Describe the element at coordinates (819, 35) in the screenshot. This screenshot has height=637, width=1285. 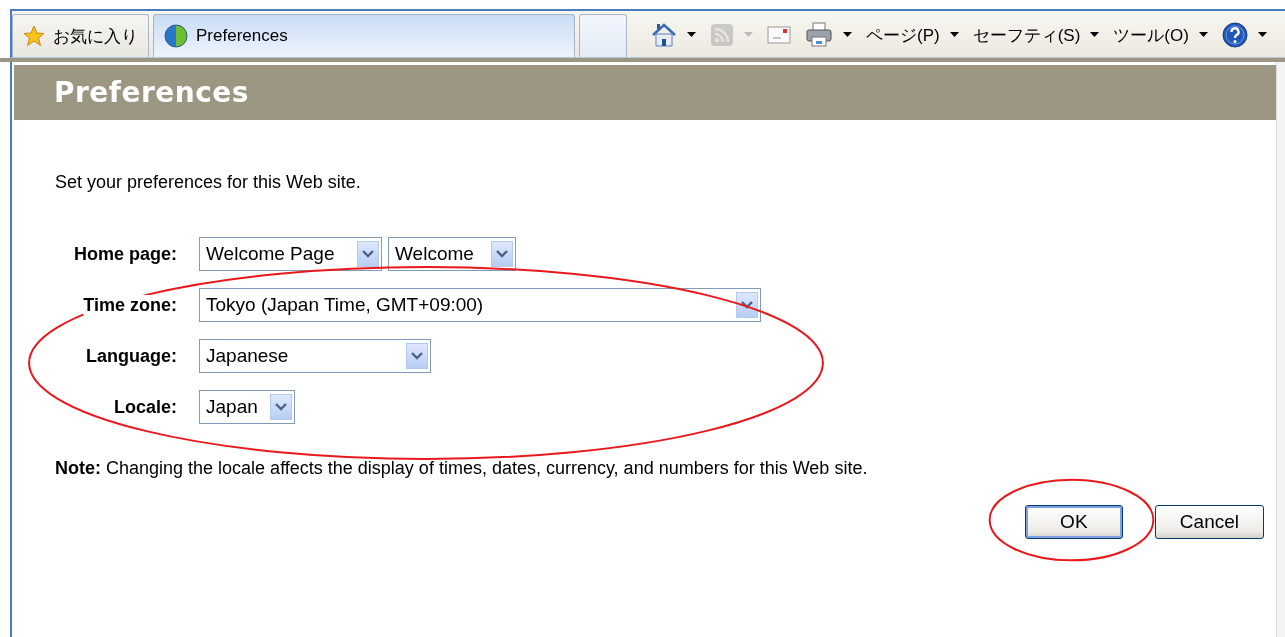
I see `printer-icon` at that location.